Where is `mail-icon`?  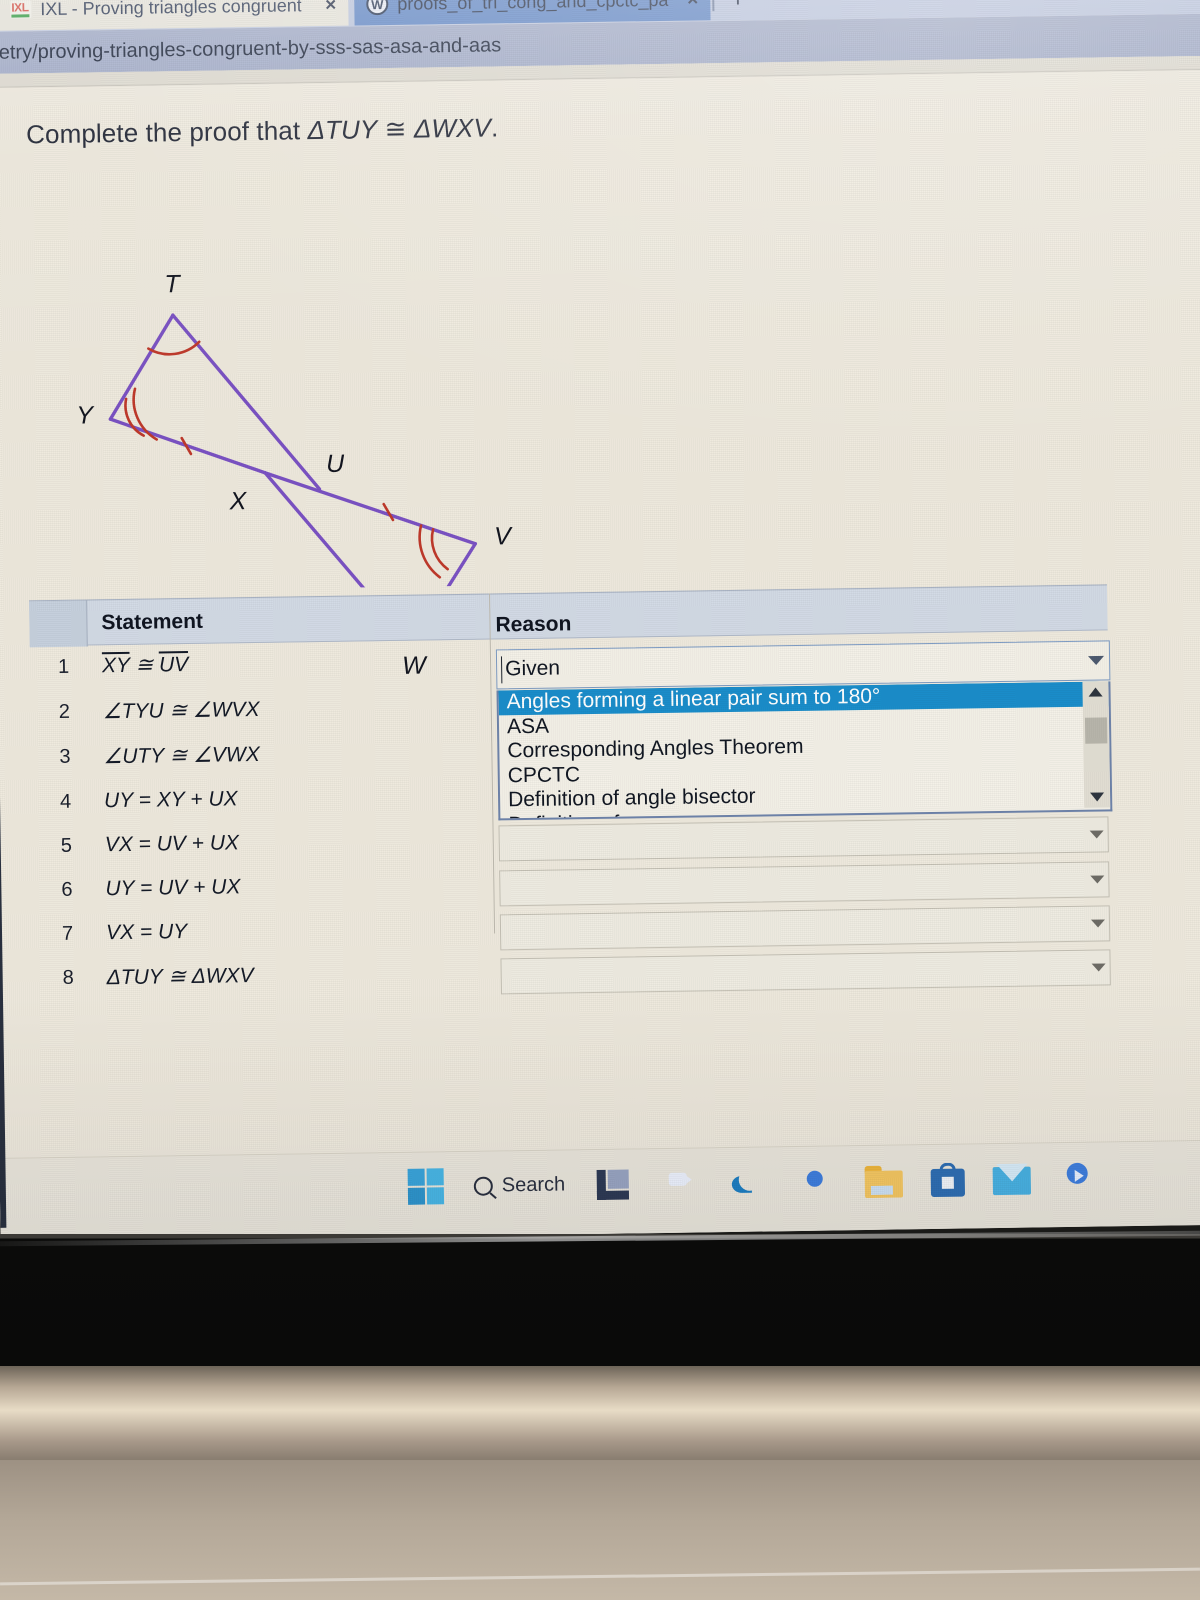 mail-icon is located at coordinates (1012, 1180).